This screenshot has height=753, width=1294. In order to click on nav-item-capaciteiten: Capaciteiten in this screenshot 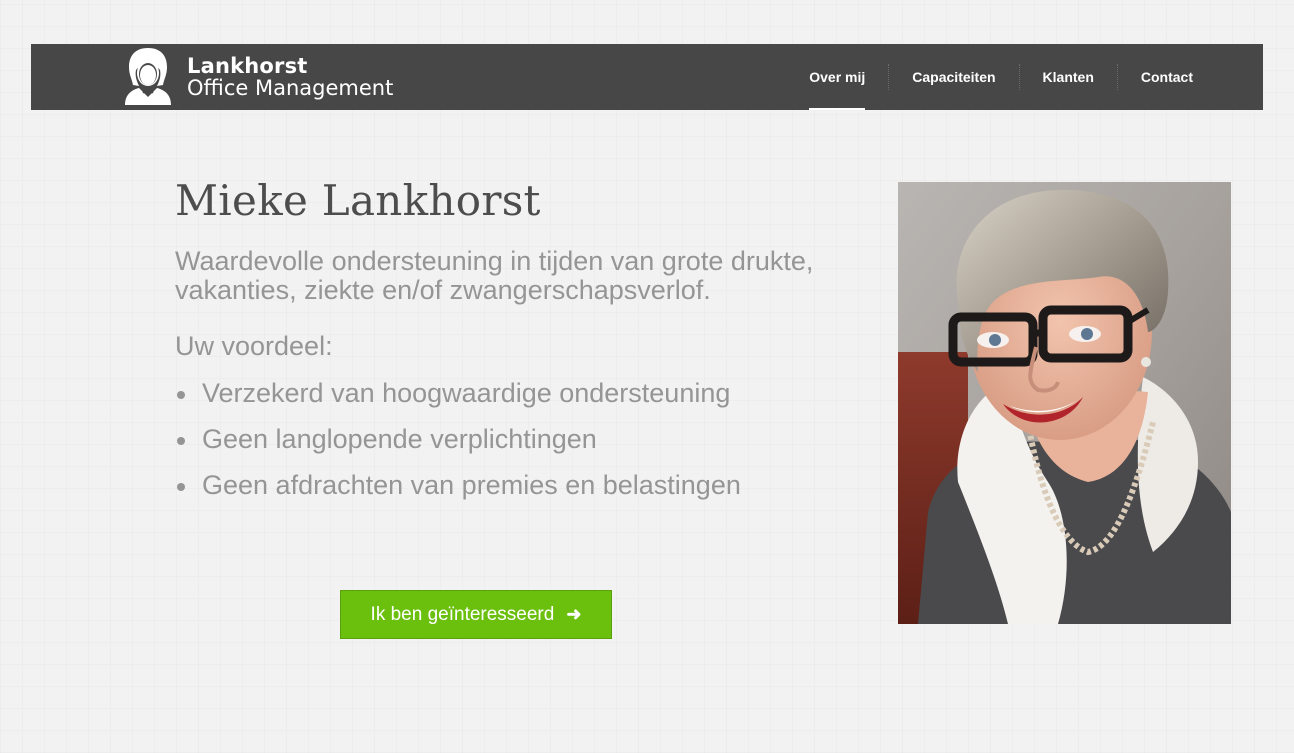, I will do `click(953, 77)`.